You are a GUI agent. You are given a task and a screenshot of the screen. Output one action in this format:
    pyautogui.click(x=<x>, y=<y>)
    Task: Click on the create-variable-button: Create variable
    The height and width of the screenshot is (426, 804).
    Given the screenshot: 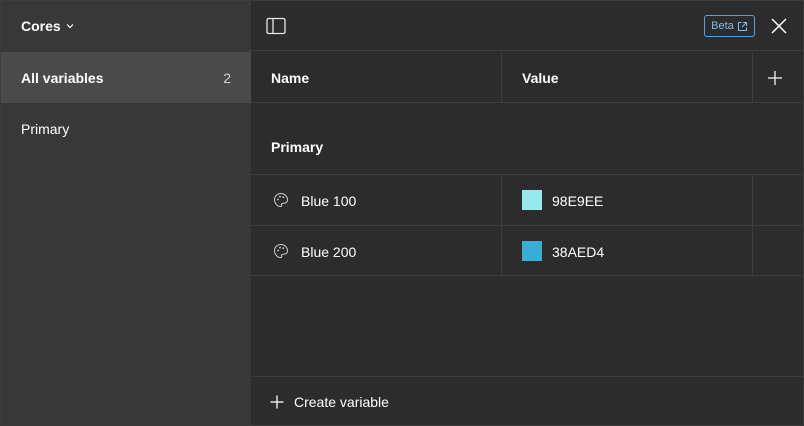 What is the action you would take?
    pyautogui.click(x=329, y=402)
    